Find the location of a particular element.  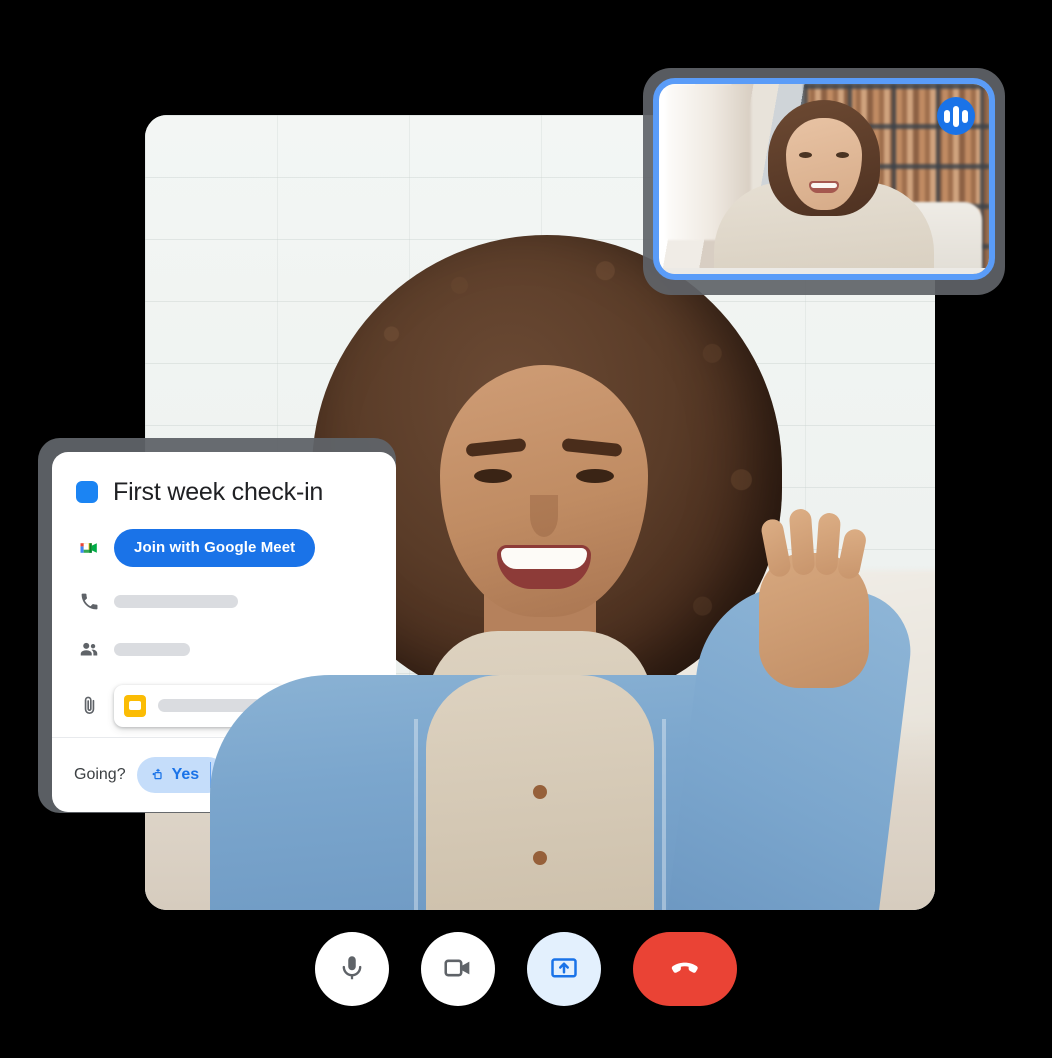

google-keep-note-icon is located at coordinates (135, 705).